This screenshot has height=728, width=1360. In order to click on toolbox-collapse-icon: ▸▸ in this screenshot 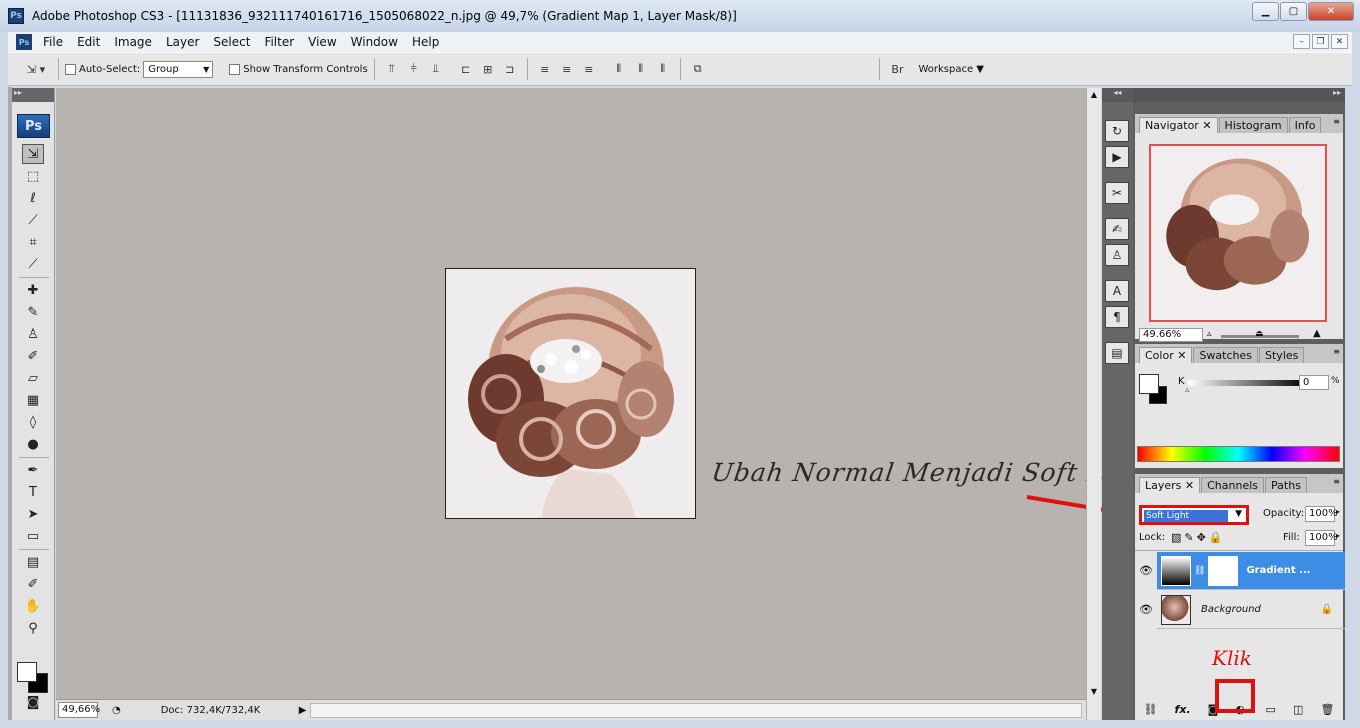, I will do `click(33, 95)`.